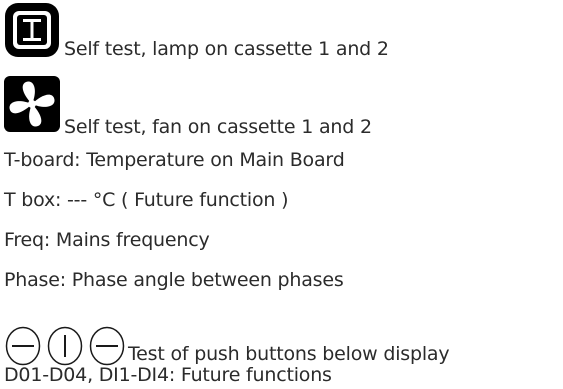 The image size is (563, 389). What do you see at coordinates (174, 160) in the screenshot?
I see `t-board-description: T-board: Temperature on Main Board` at bounding box center [174, 160].